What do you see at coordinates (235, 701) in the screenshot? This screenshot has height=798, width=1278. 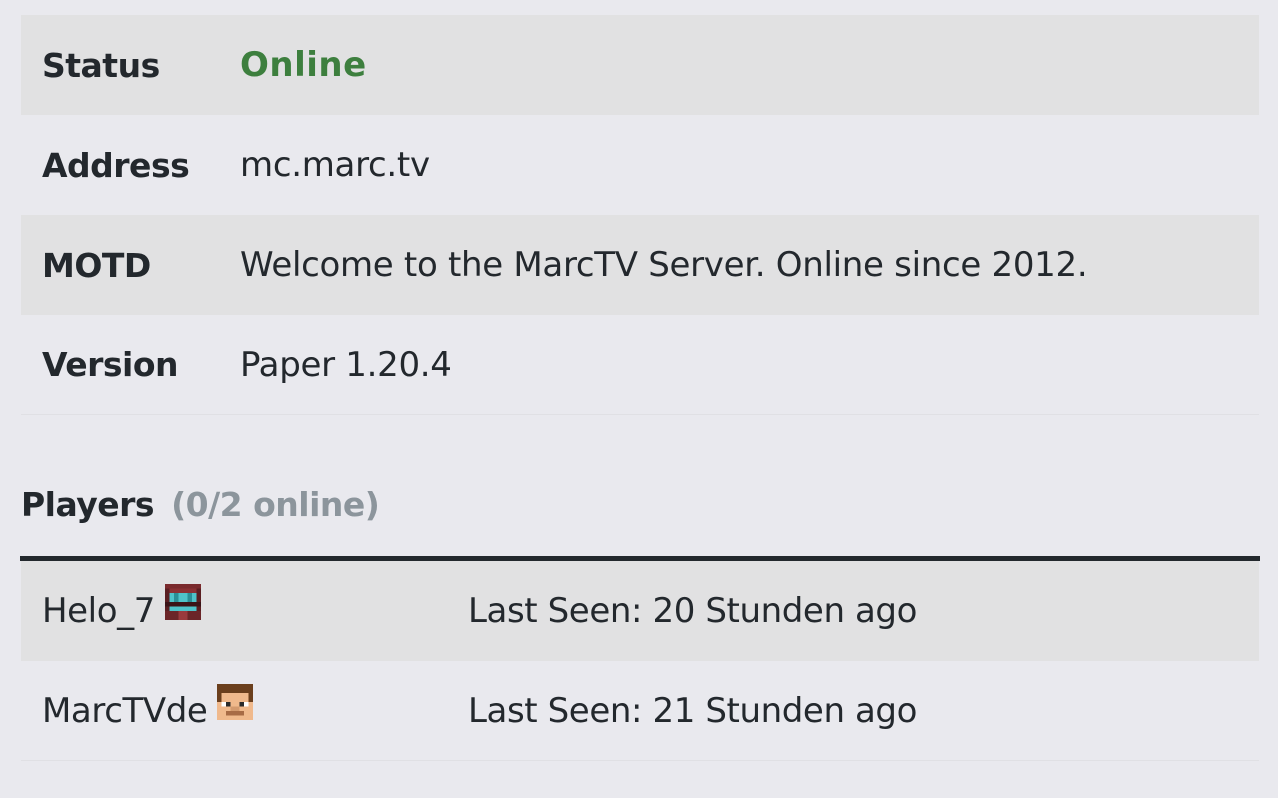 I see `marctvde-skin-avatar` at bounding box center [235, 701].